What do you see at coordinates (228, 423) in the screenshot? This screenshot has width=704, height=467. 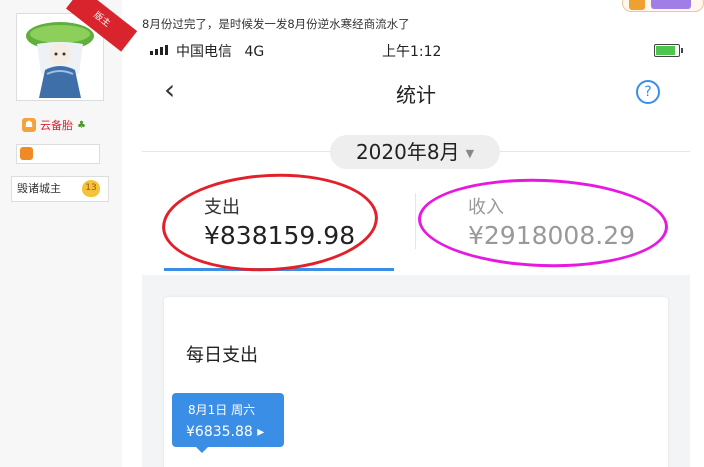 I see `chart-tooltip: 8月1日 周六 ¥6835.88 ▸` at bounding box center [228, 423].